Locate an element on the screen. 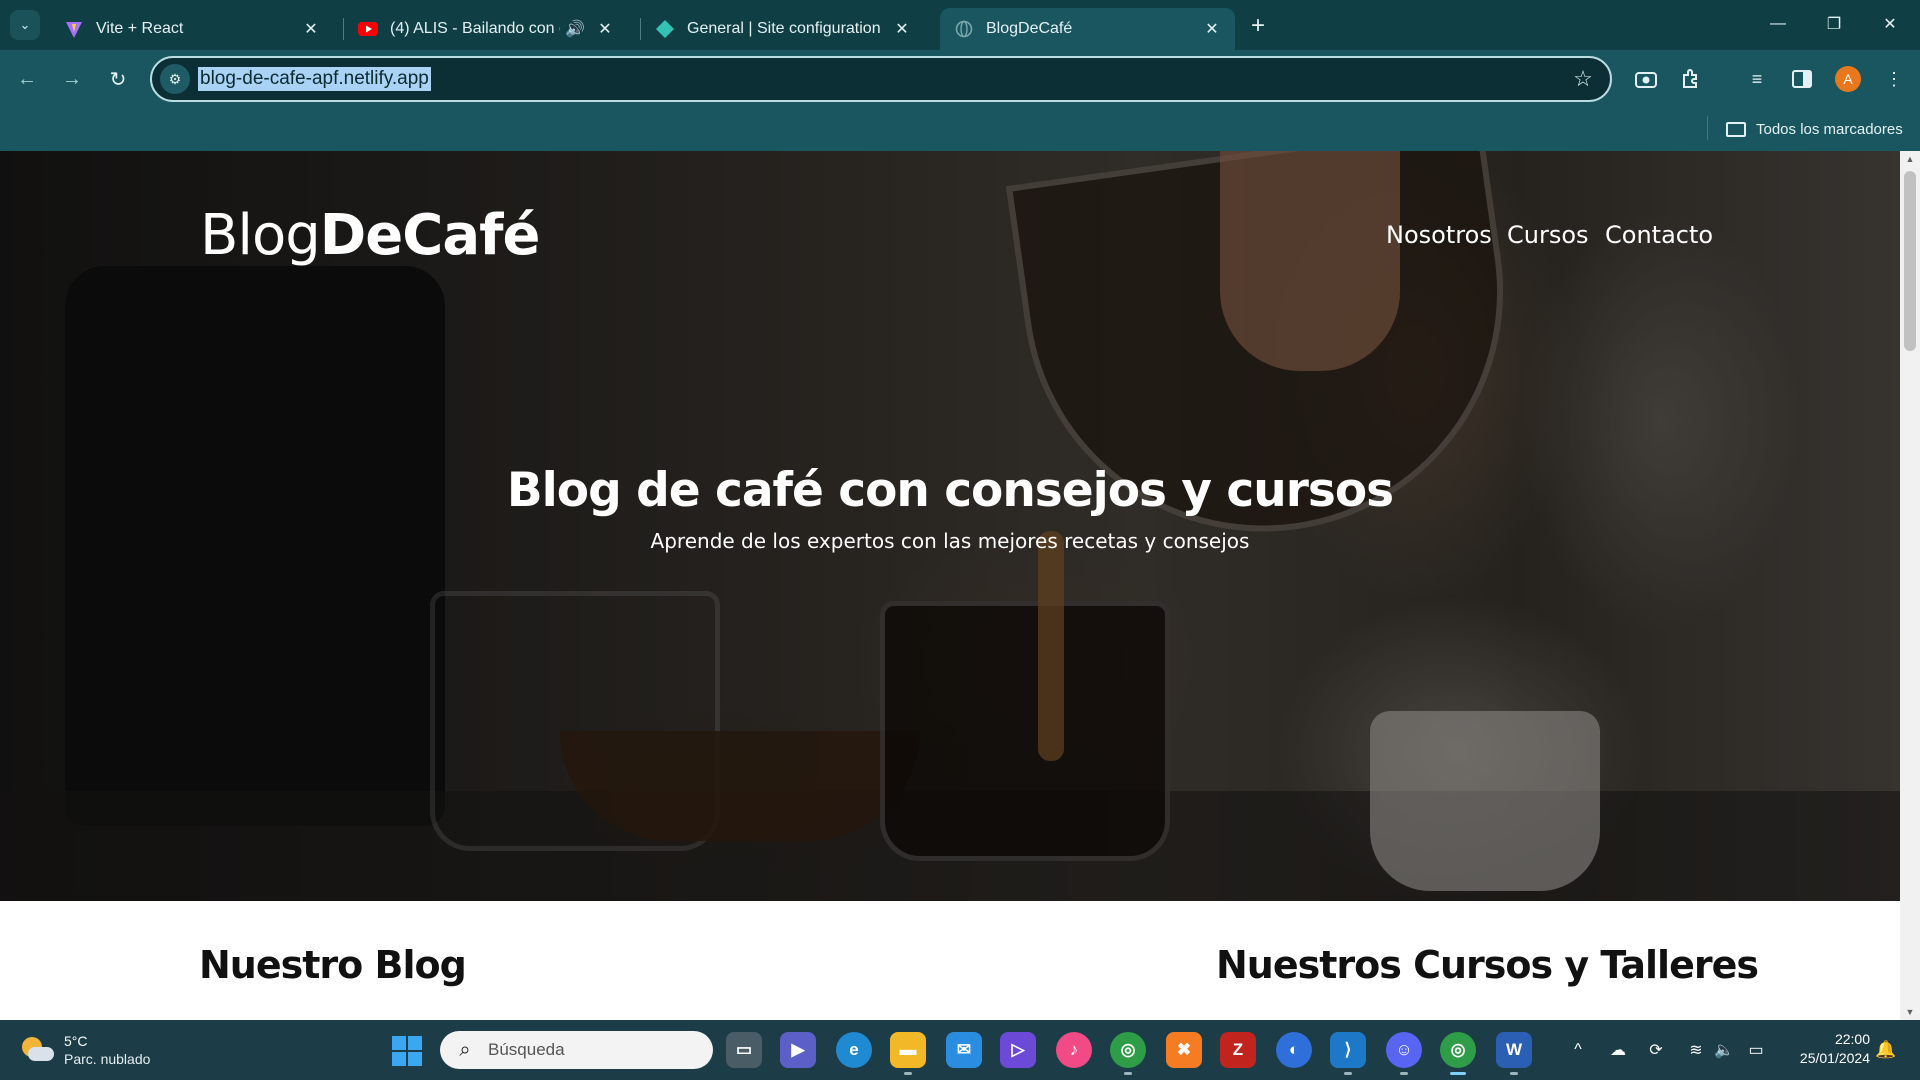 Image resolution: width=1920 pixels, height=1080 pixels. system-clock: 22:00 25/01/2024 is located at coordinates (1825, 1049).